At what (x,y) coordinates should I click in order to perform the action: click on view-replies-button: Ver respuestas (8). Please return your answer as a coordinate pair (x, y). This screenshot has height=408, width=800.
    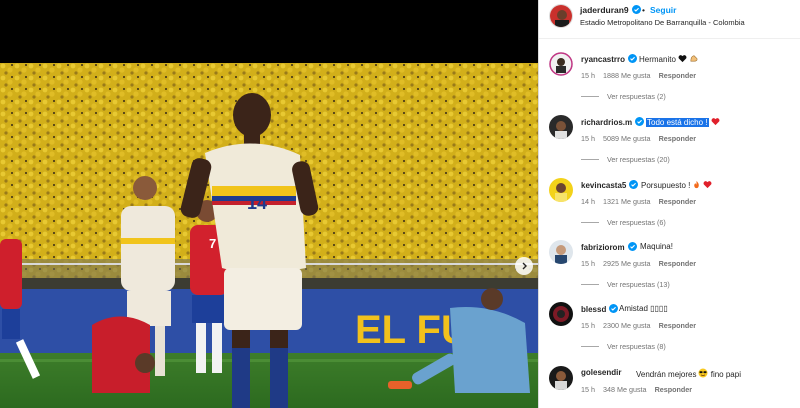
    Looking at the image, I should click on (623, 346).